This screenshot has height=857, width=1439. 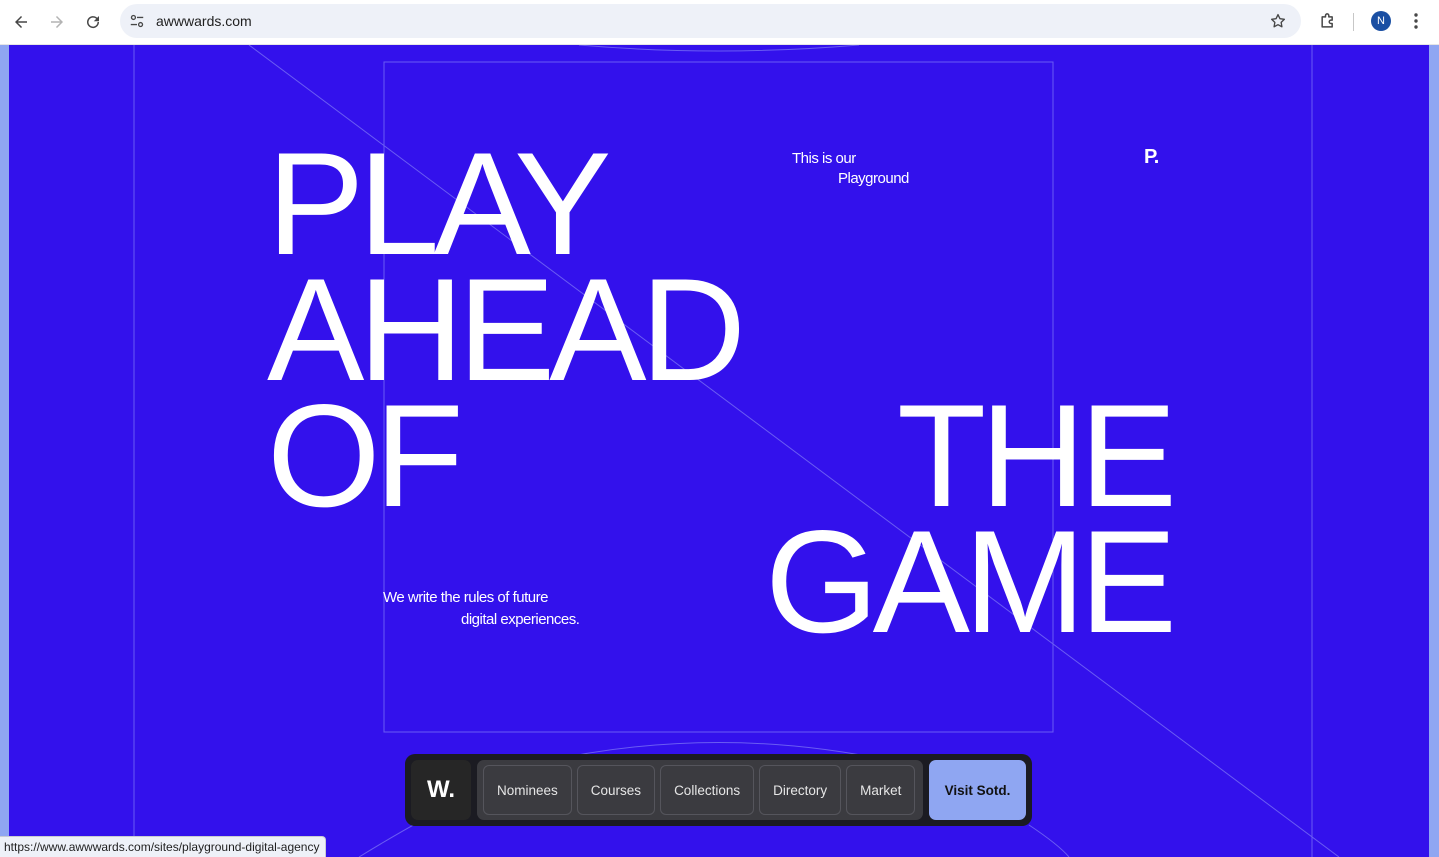 What do you see at coordinates (1381, 21) in the screenshot?
I see `profile-avatar: N` at bounding box center [1381, 21].